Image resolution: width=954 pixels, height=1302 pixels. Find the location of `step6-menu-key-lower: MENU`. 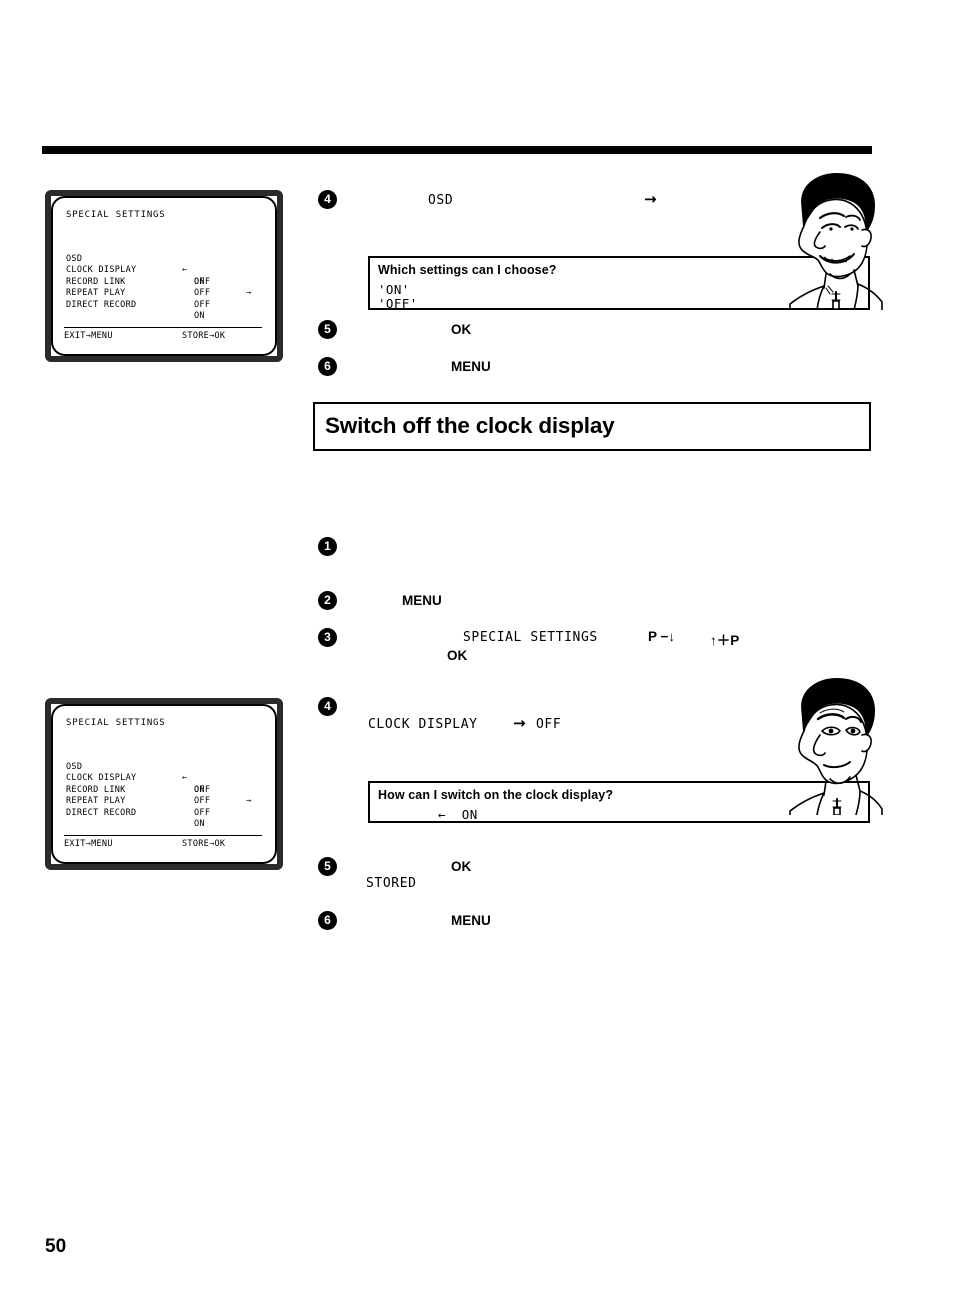

step6-menu-key-lower: MENU is located at coordinates (471, 920).